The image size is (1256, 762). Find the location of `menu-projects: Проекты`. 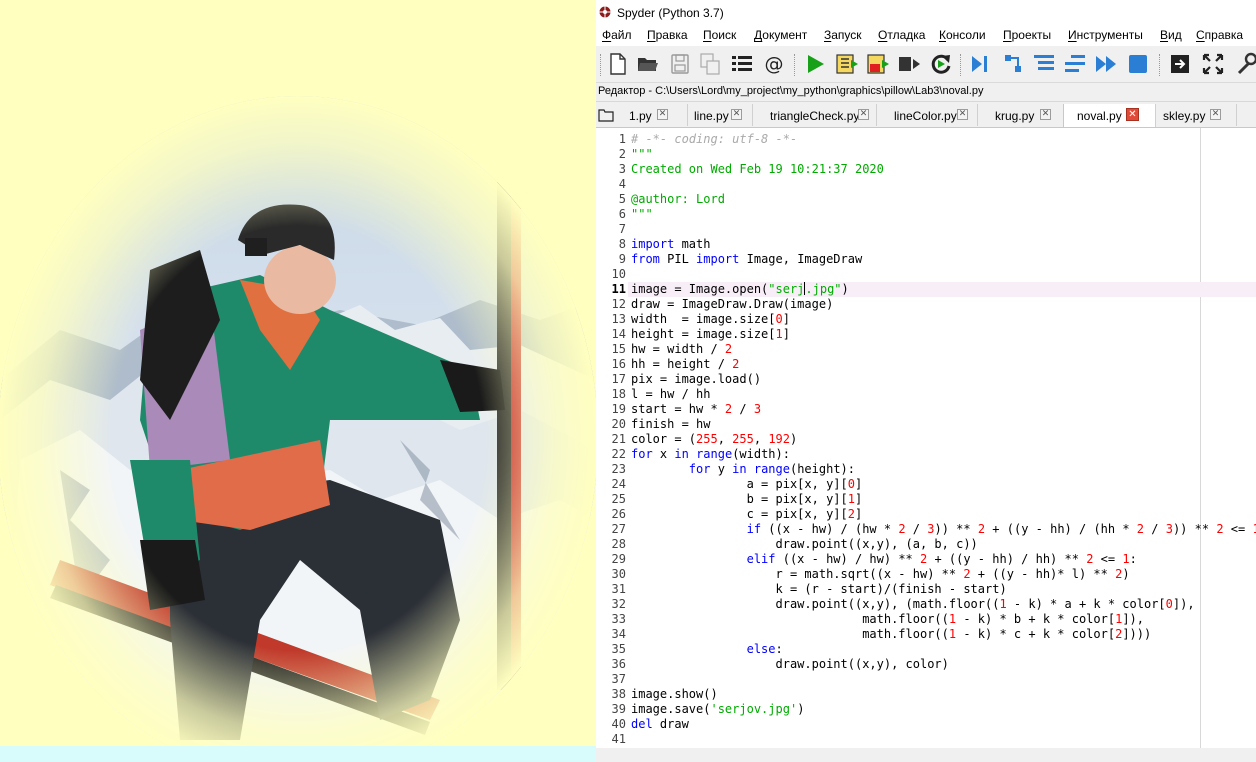

menu-projects: Проекты is located at coordinates (1027, 35).